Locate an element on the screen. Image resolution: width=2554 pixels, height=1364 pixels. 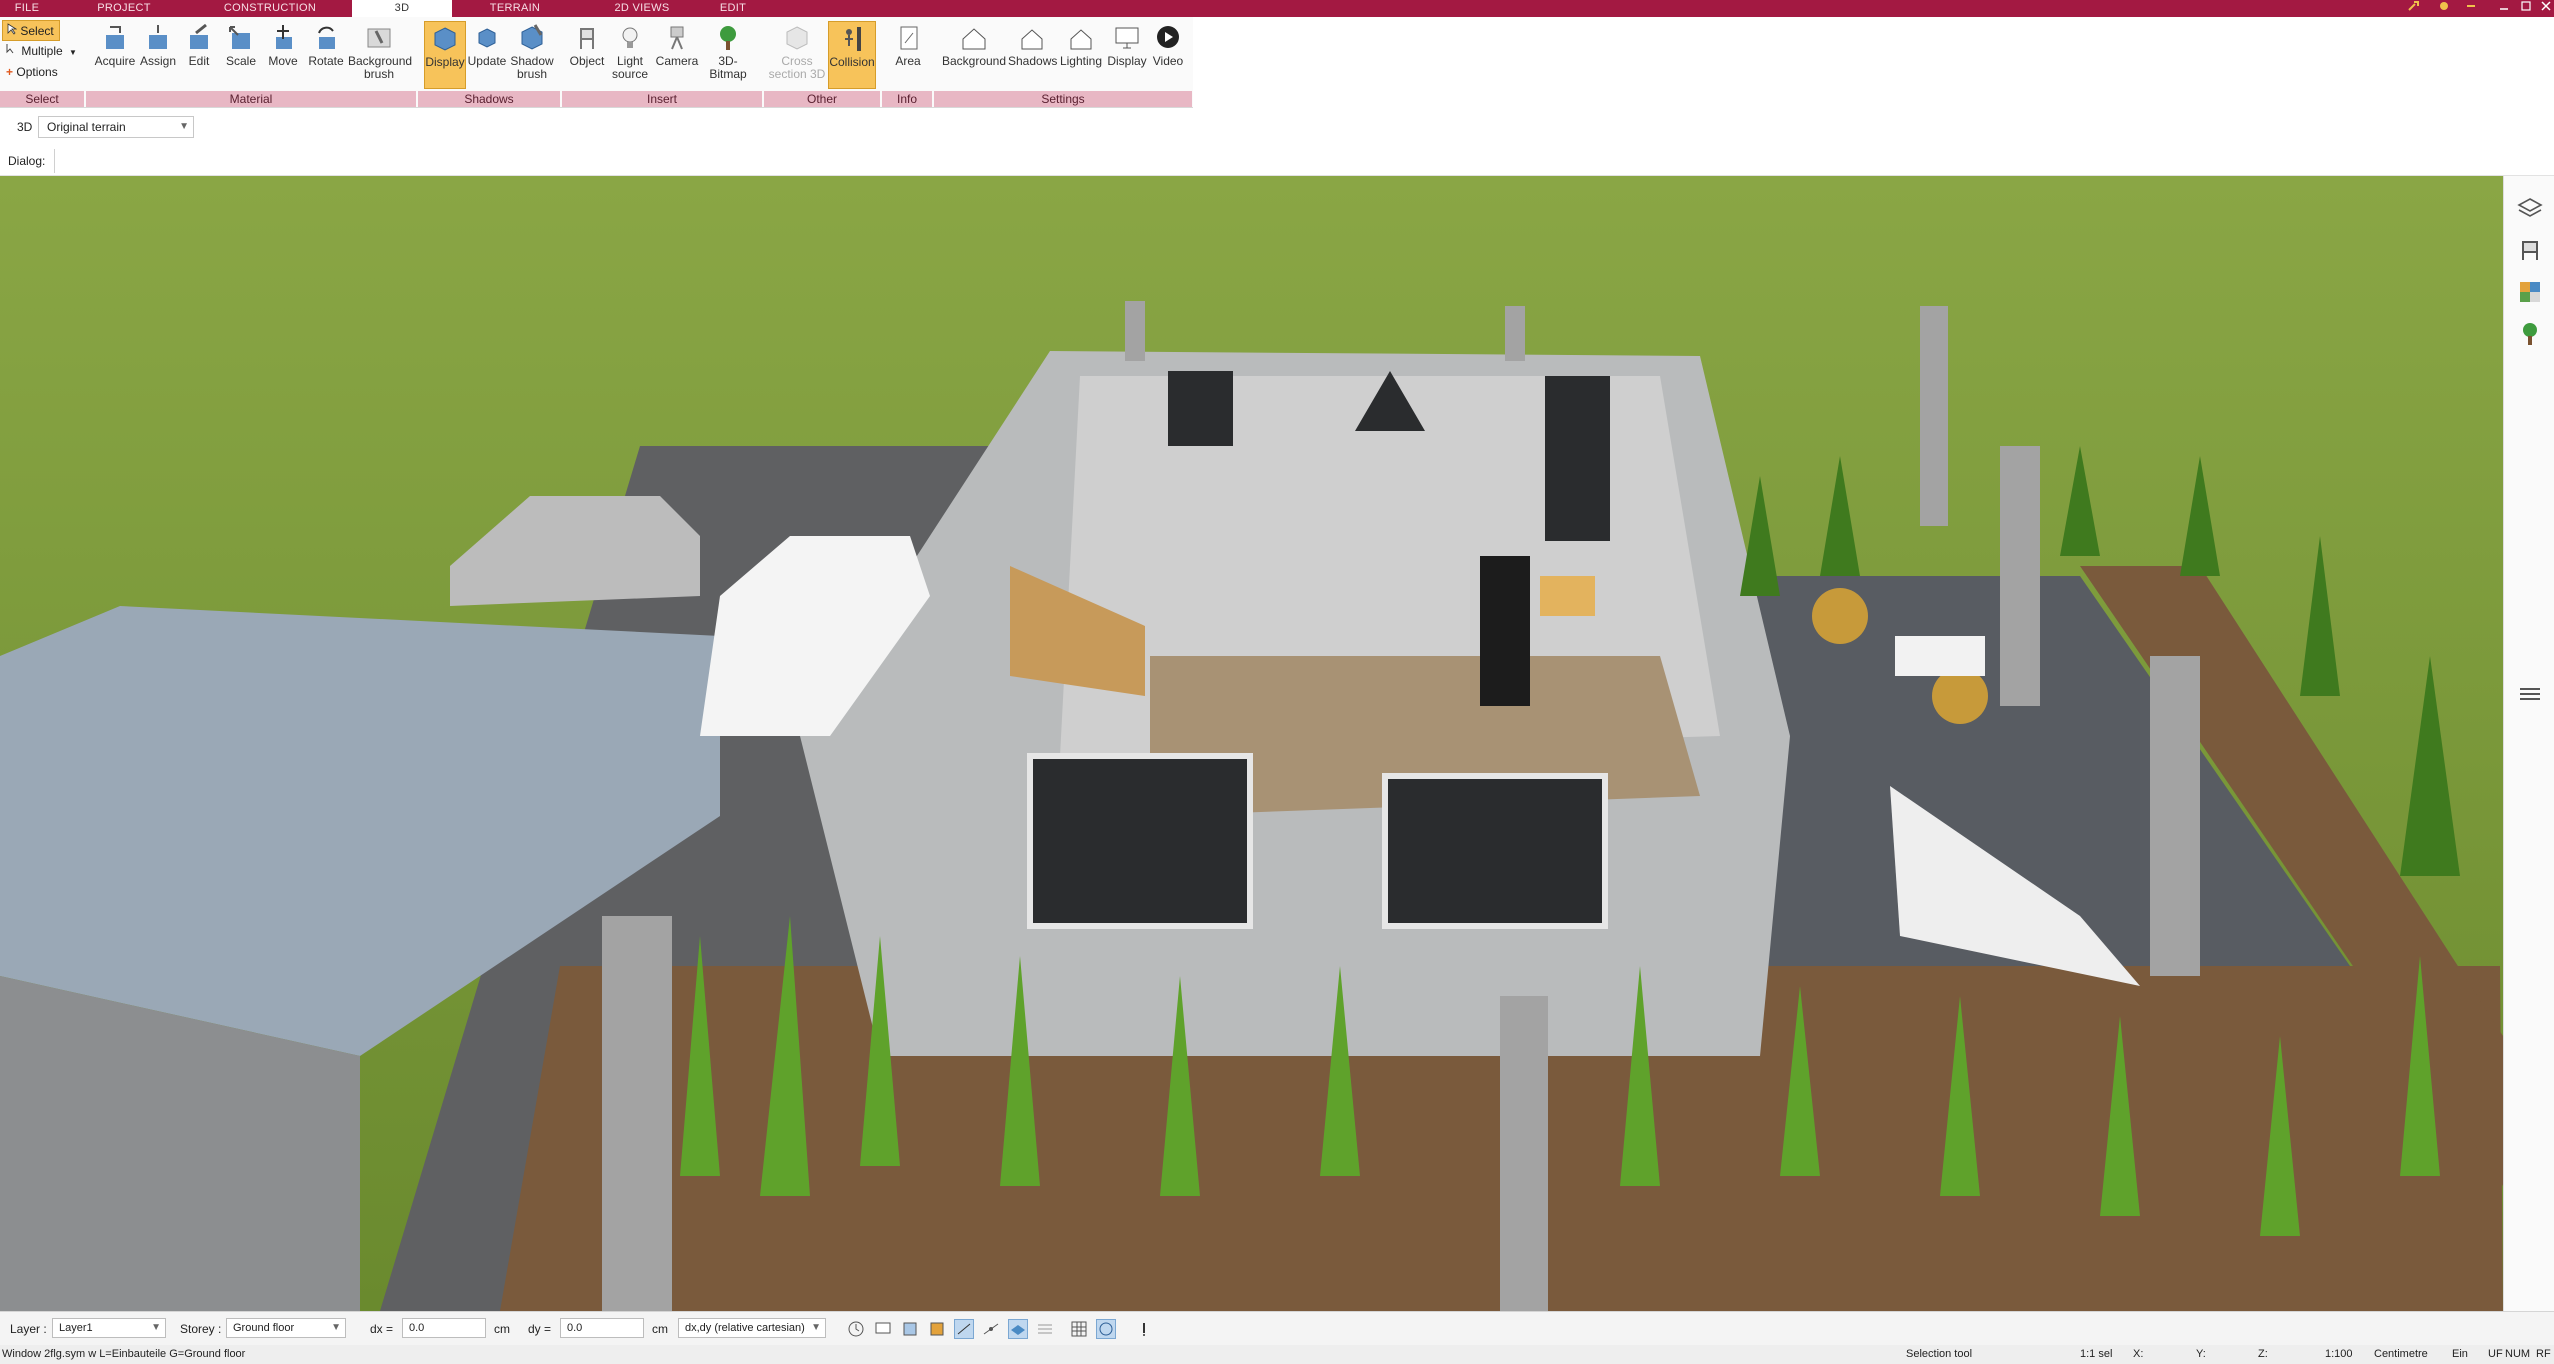
display-button: Display is located at coordinates (445, 55).